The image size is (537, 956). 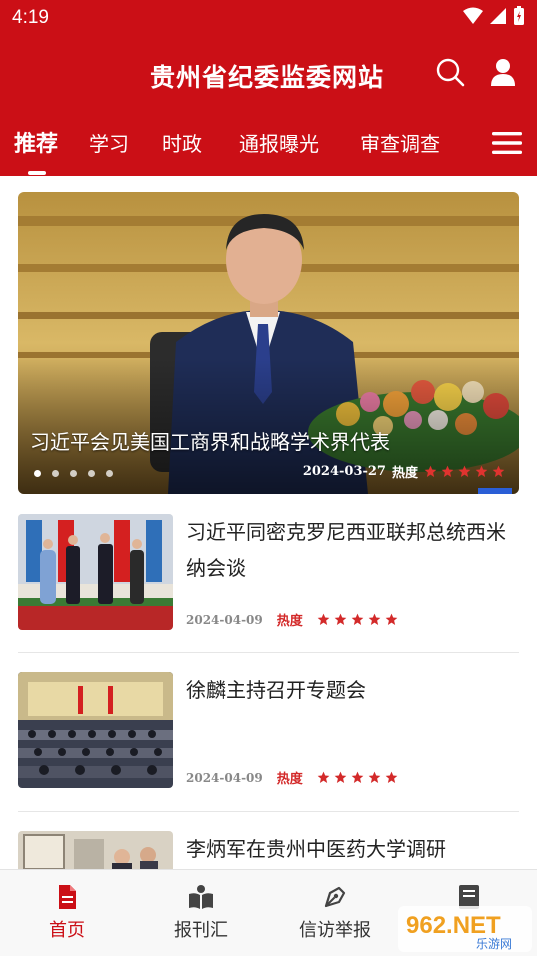 What do you see at coordinates (507, 143) in the screenshot?
I see `menu-icon` at bounding box center [507, 143].